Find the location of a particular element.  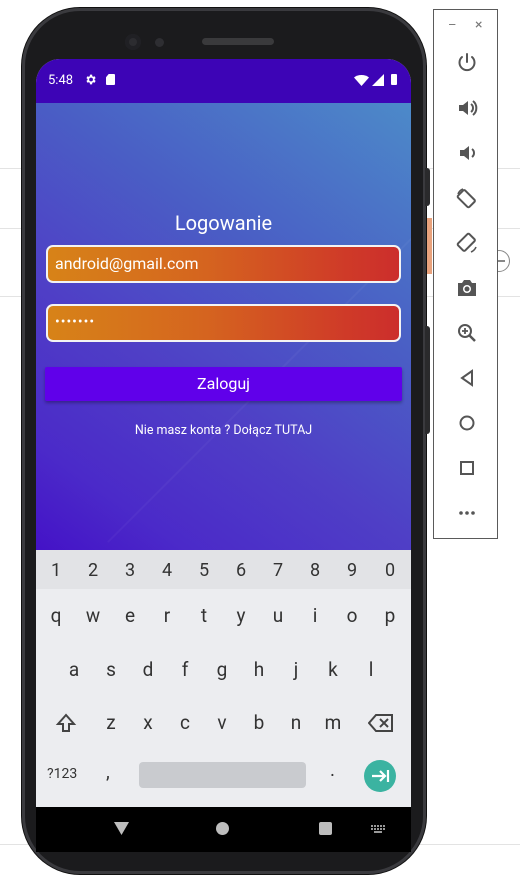

key-c: c is located at coordinates (185, 722).